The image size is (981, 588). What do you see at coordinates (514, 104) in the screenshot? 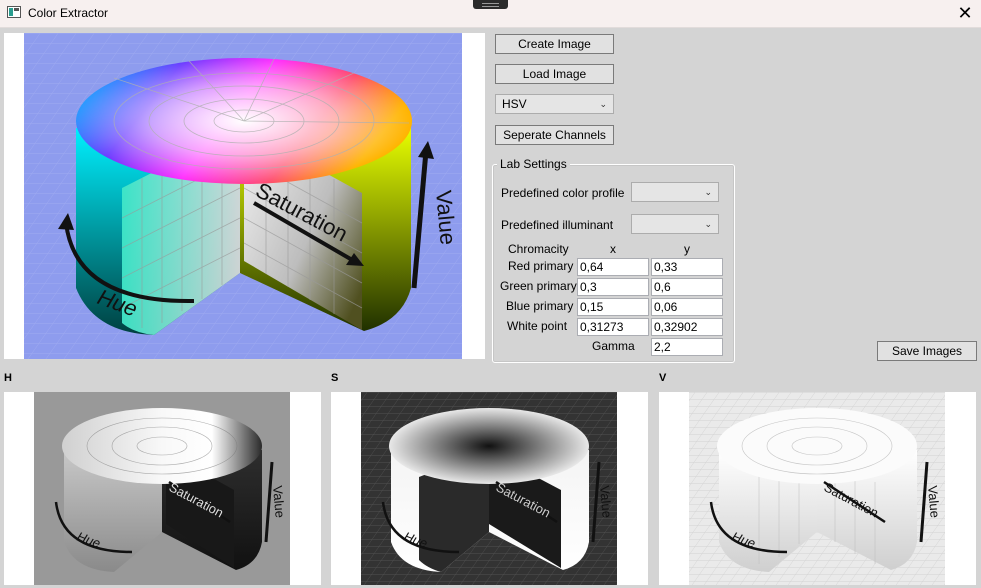
I see `colorspace-selected-value: HSV` at bounding box center [514, 104].